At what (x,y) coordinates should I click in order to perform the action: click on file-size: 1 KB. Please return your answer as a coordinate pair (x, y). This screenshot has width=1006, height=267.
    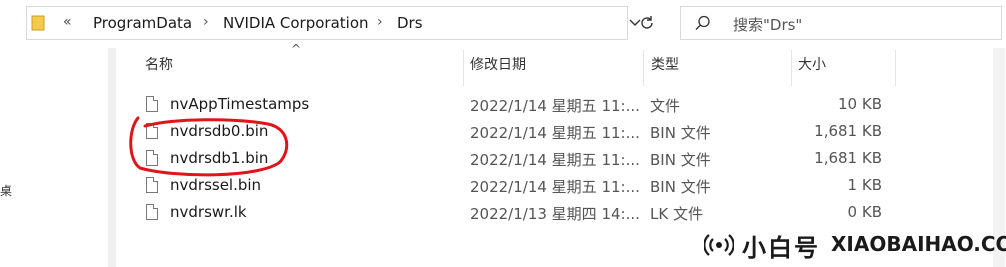
    Looking at the image, I should click on (864, 185).